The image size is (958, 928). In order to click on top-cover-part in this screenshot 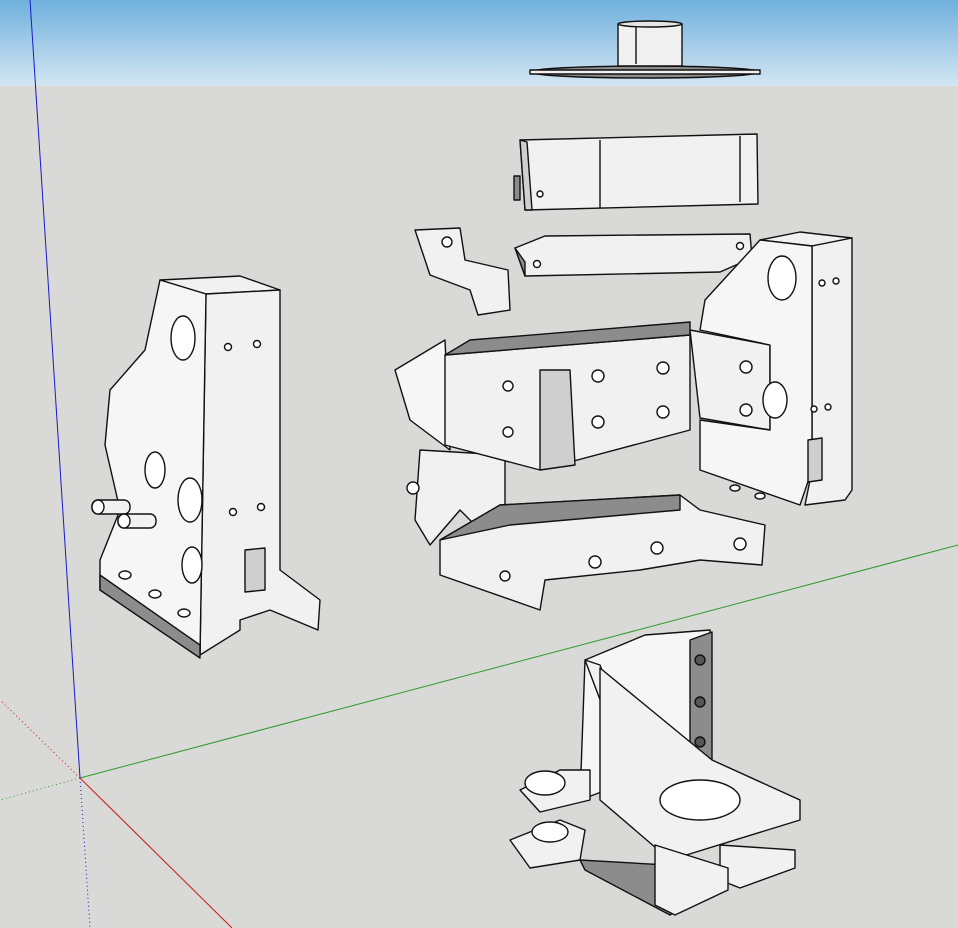, I will do `click(636, 172)`.